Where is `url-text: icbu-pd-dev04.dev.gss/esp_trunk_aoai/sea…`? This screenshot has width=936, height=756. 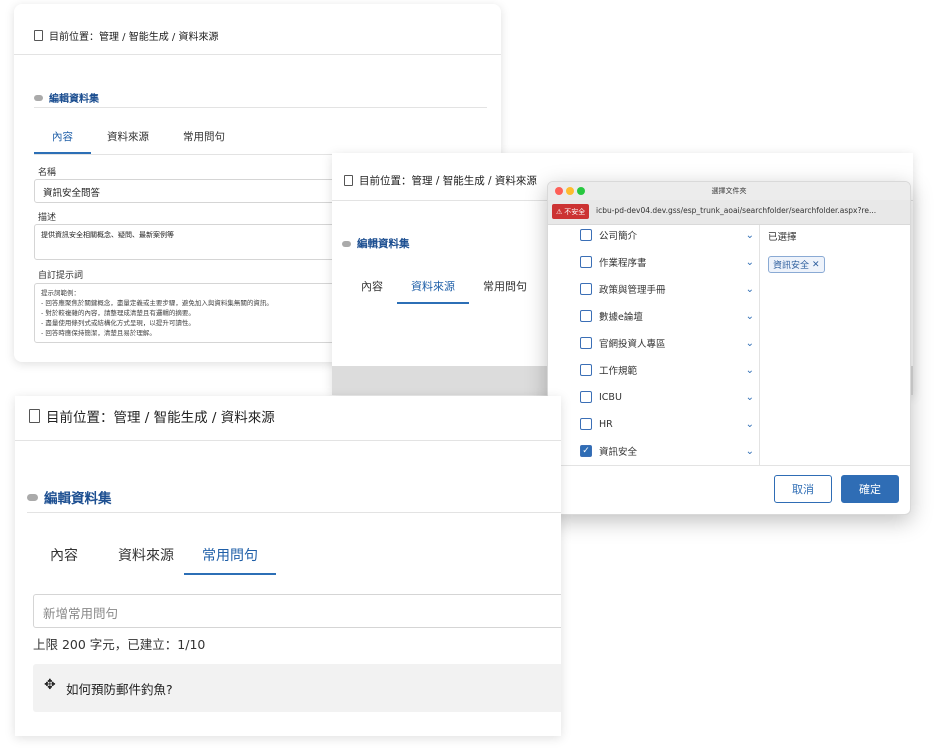 url-text: icbu-pd-dev04.dev.gss/esp_trunk_aoai/sea… is located at coordinates (736, 210).